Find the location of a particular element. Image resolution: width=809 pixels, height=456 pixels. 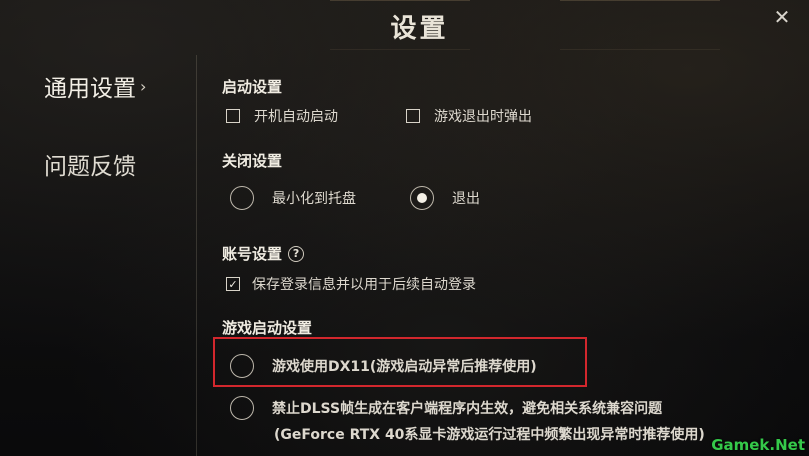

radio-disable-dlss-frame-gen: 禁止DLSS帧生成在客户端程序内生效，避免相关系统兼容问题 is located at coordinates (446, 408).